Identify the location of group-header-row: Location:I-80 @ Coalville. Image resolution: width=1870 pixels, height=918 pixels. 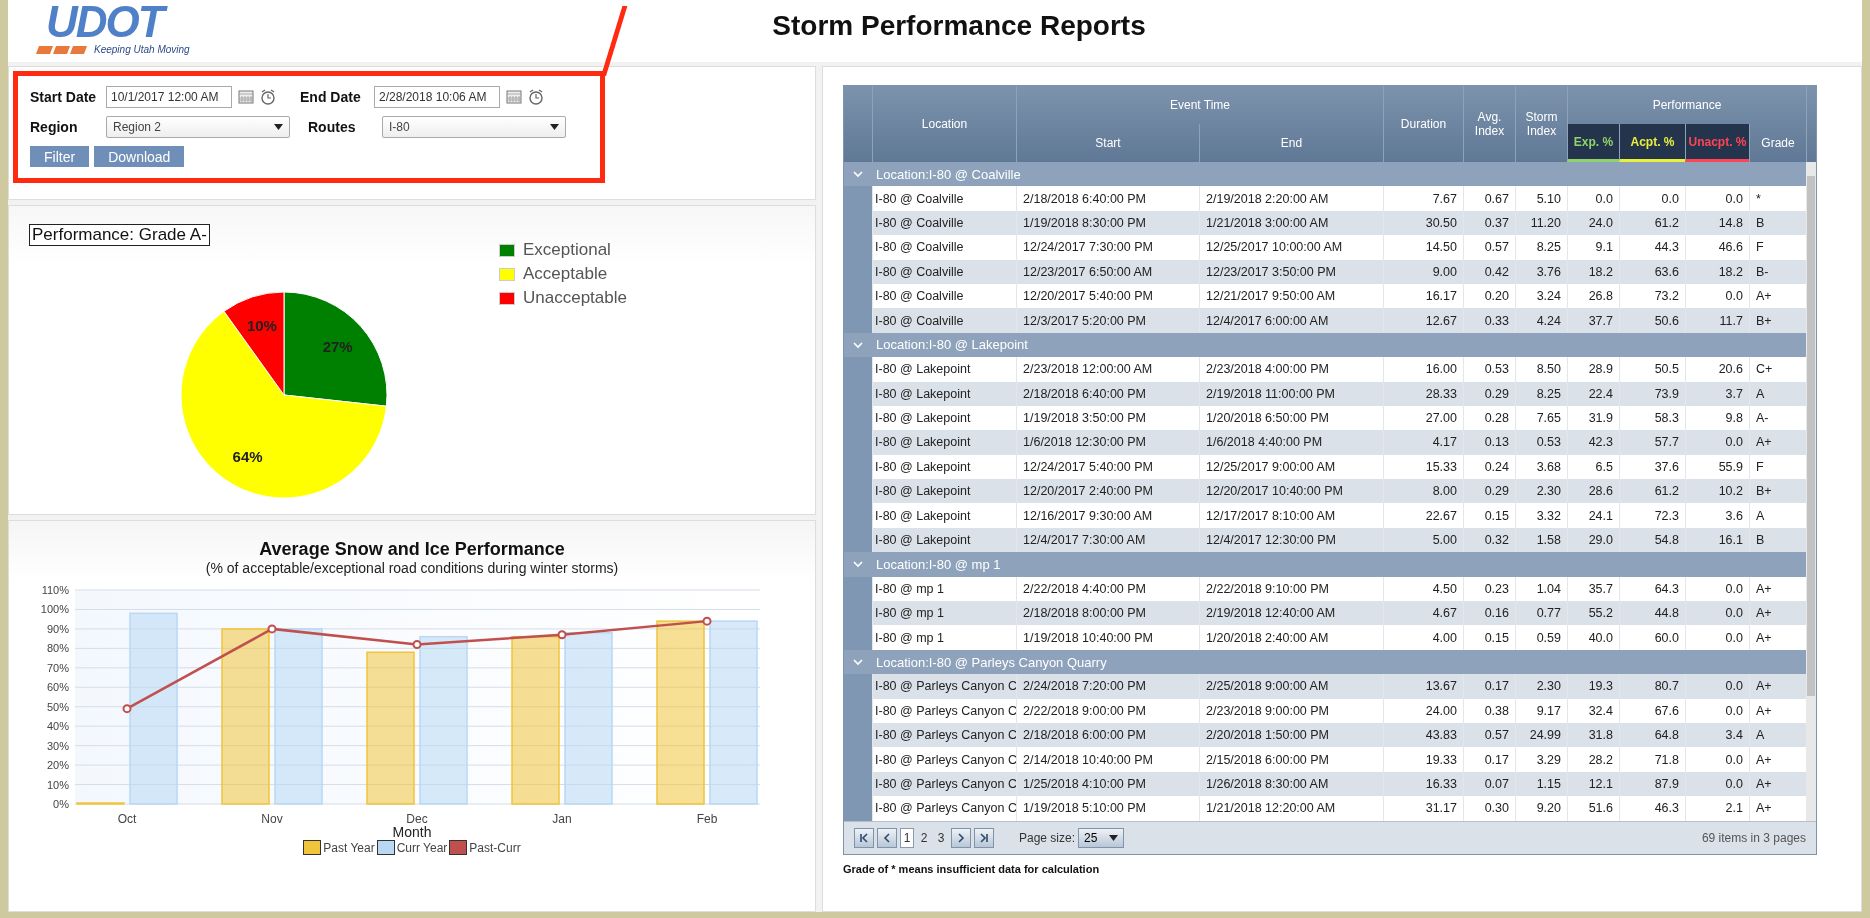
(1325, 174).